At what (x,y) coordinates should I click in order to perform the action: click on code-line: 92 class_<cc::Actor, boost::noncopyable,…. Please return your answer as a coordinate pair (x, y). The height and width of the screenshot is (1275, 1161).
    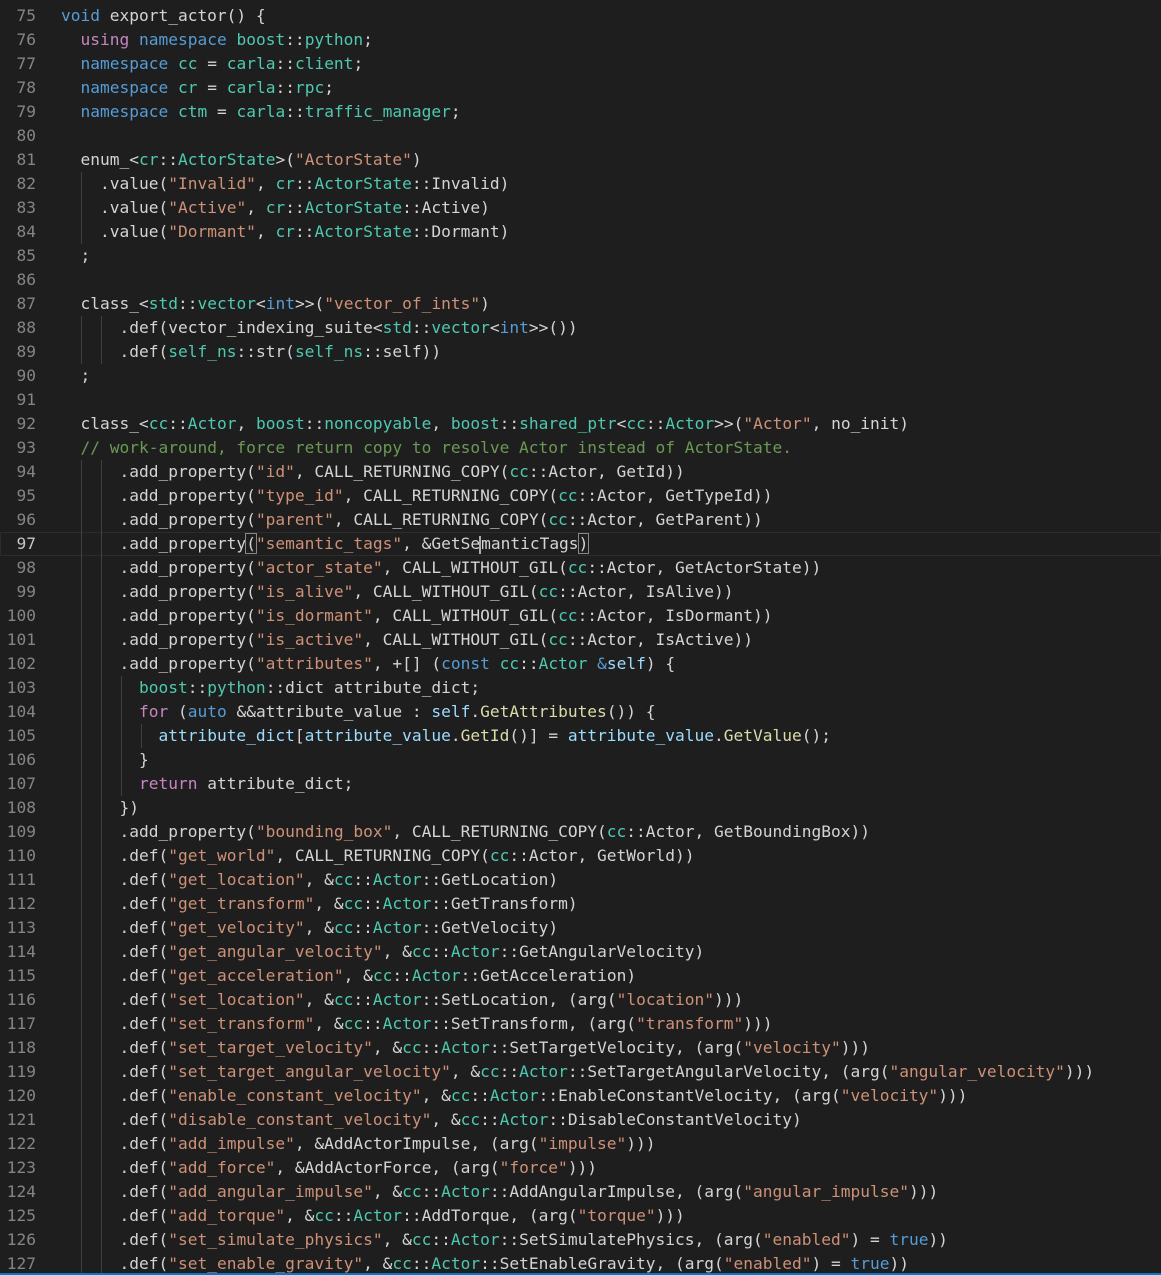
    Looking at the image, I should click on (580, 424).